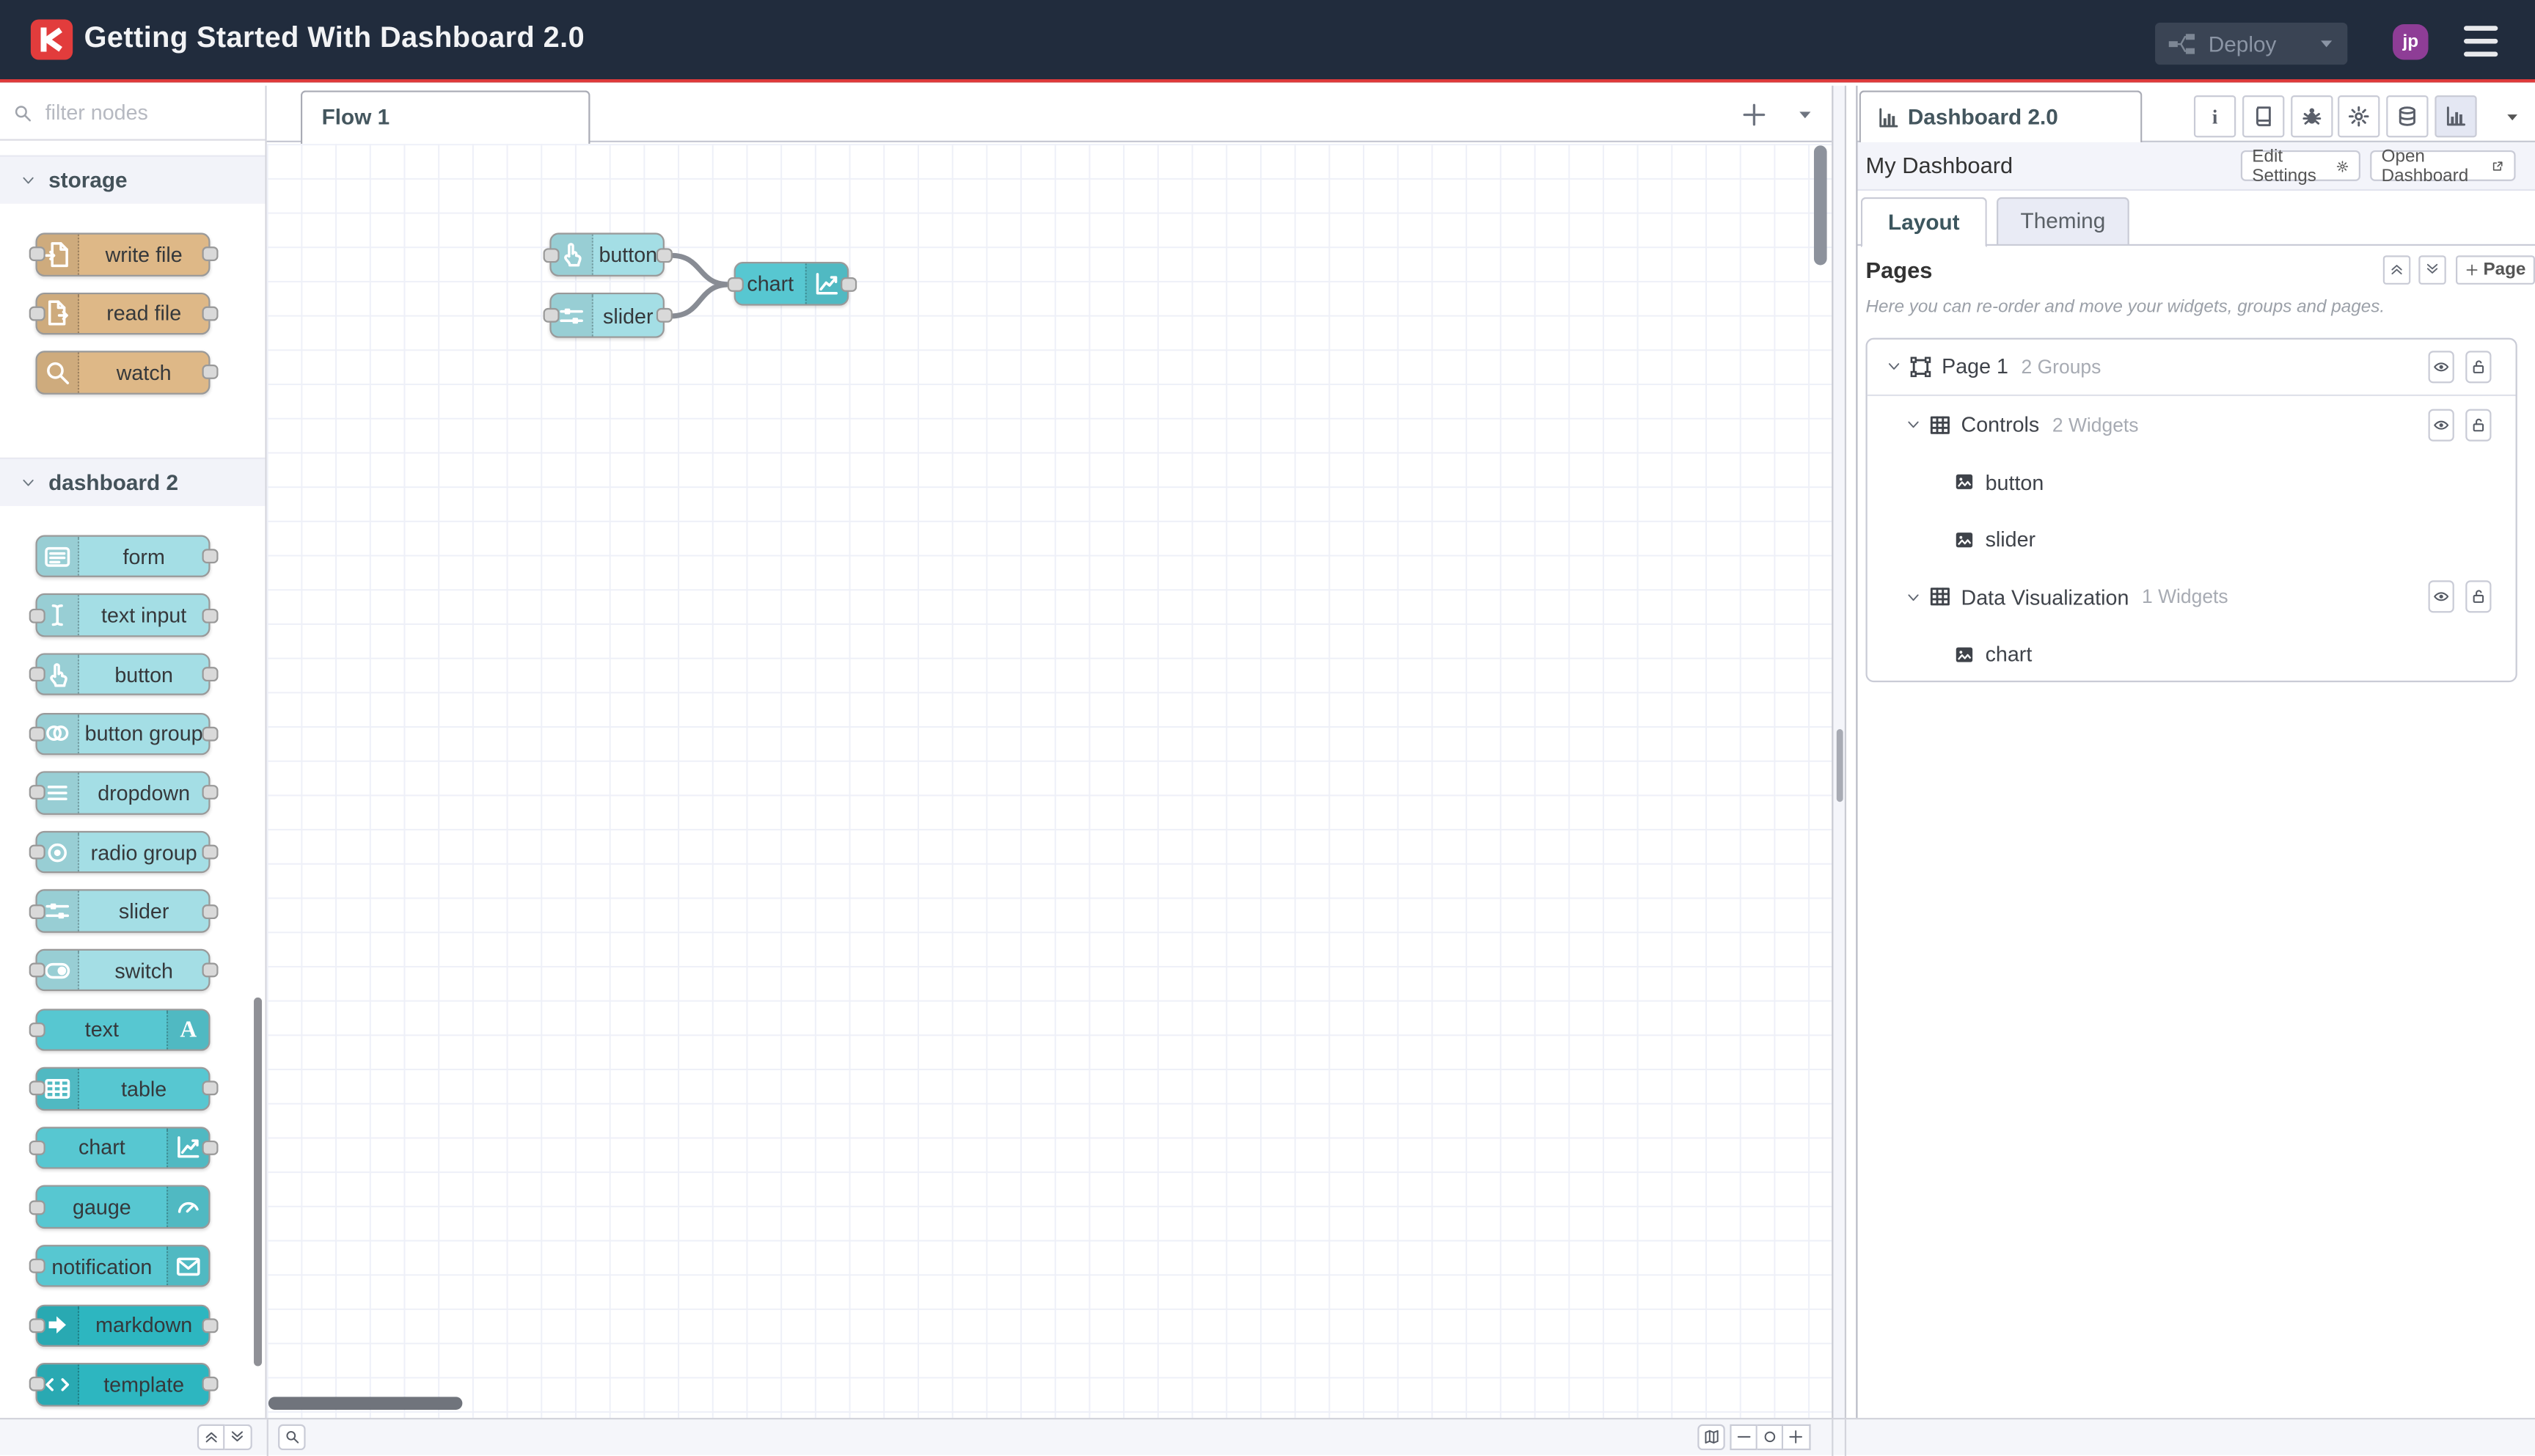  I want to click on node-watch: watch, so click(126, 373).